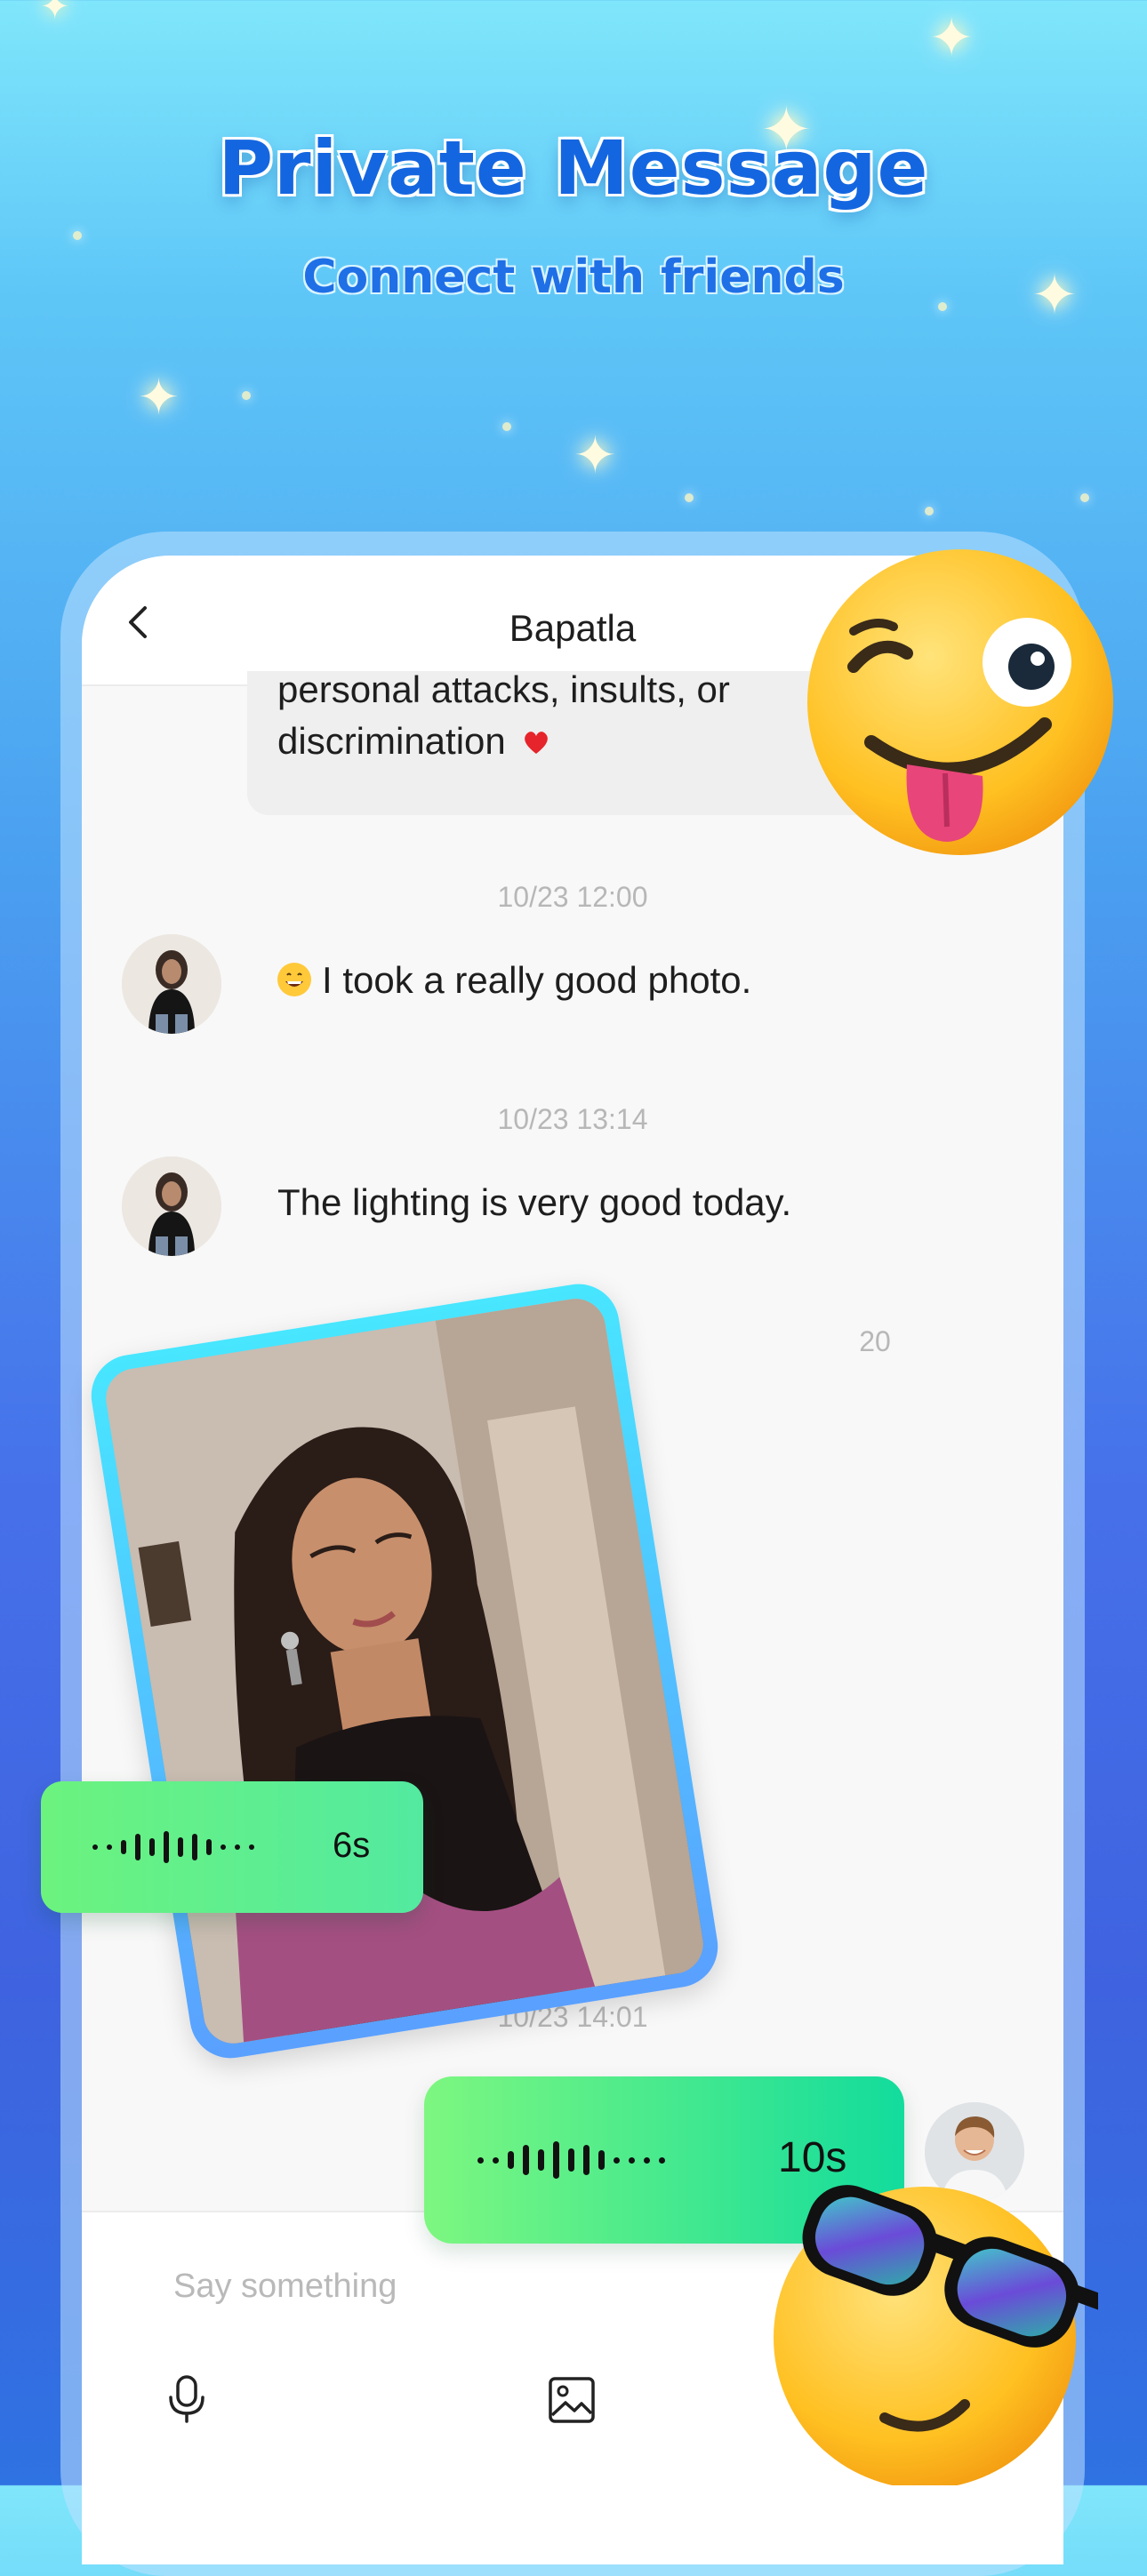 The height and width of the screenshot is (2576, 1147). Describe the element at coordinates (960, 702) in the screenshot. I see `wink-tongue-emoji-icon` at that location.